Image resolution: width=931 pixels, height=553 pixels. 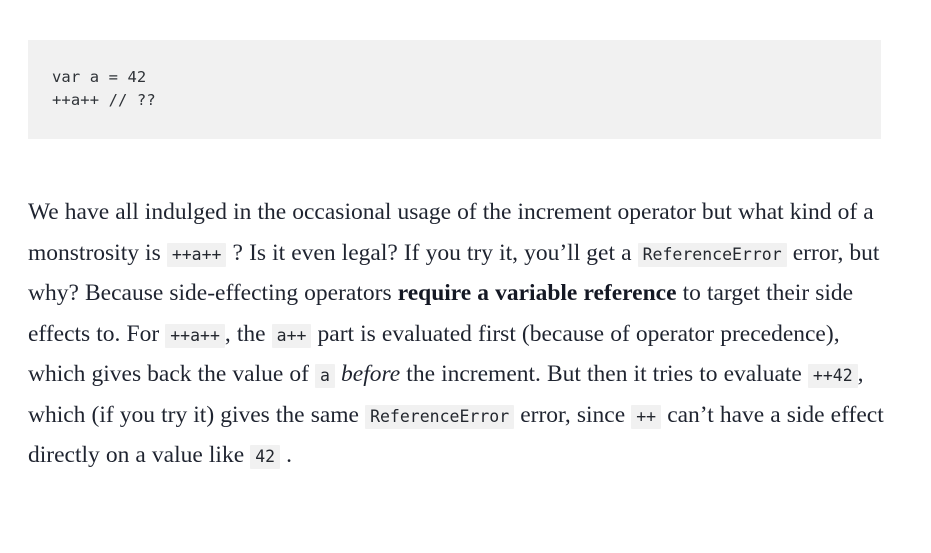 What do you see at coordinates (195, 335) in the screenshot?
I see `inline-code-increment-prefix-postfix-2: ++a++` at bounding box center [195, 335].